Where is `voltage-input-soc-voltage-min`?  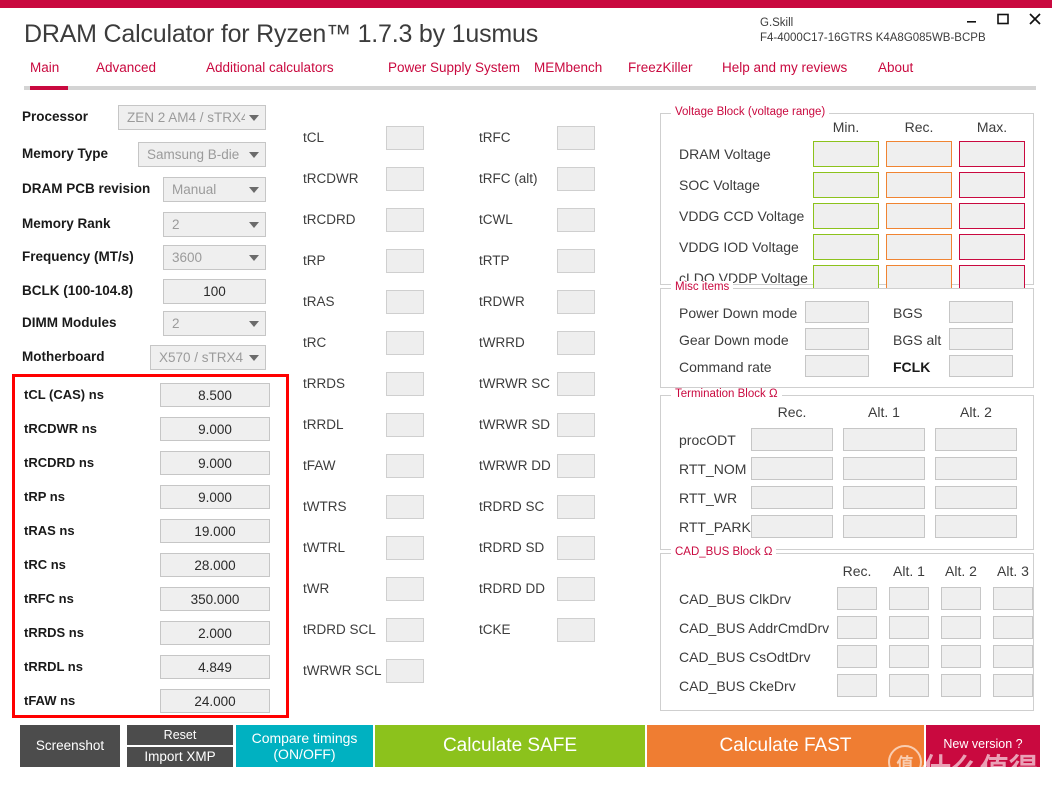 voltage-input-soc-voltage-min is located at coordinates (846, 185).